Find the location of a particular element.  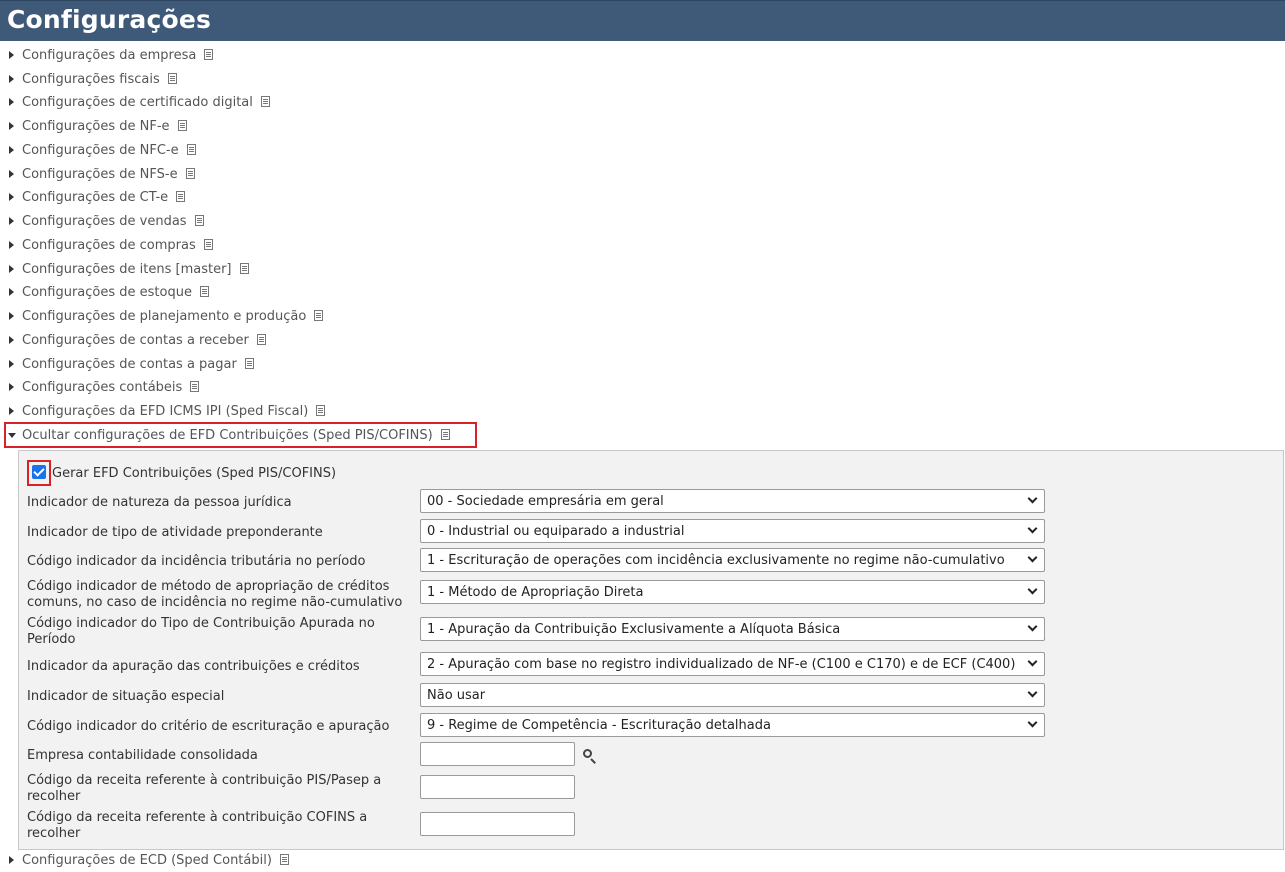

search-icon is located at coordinates (590, 756).